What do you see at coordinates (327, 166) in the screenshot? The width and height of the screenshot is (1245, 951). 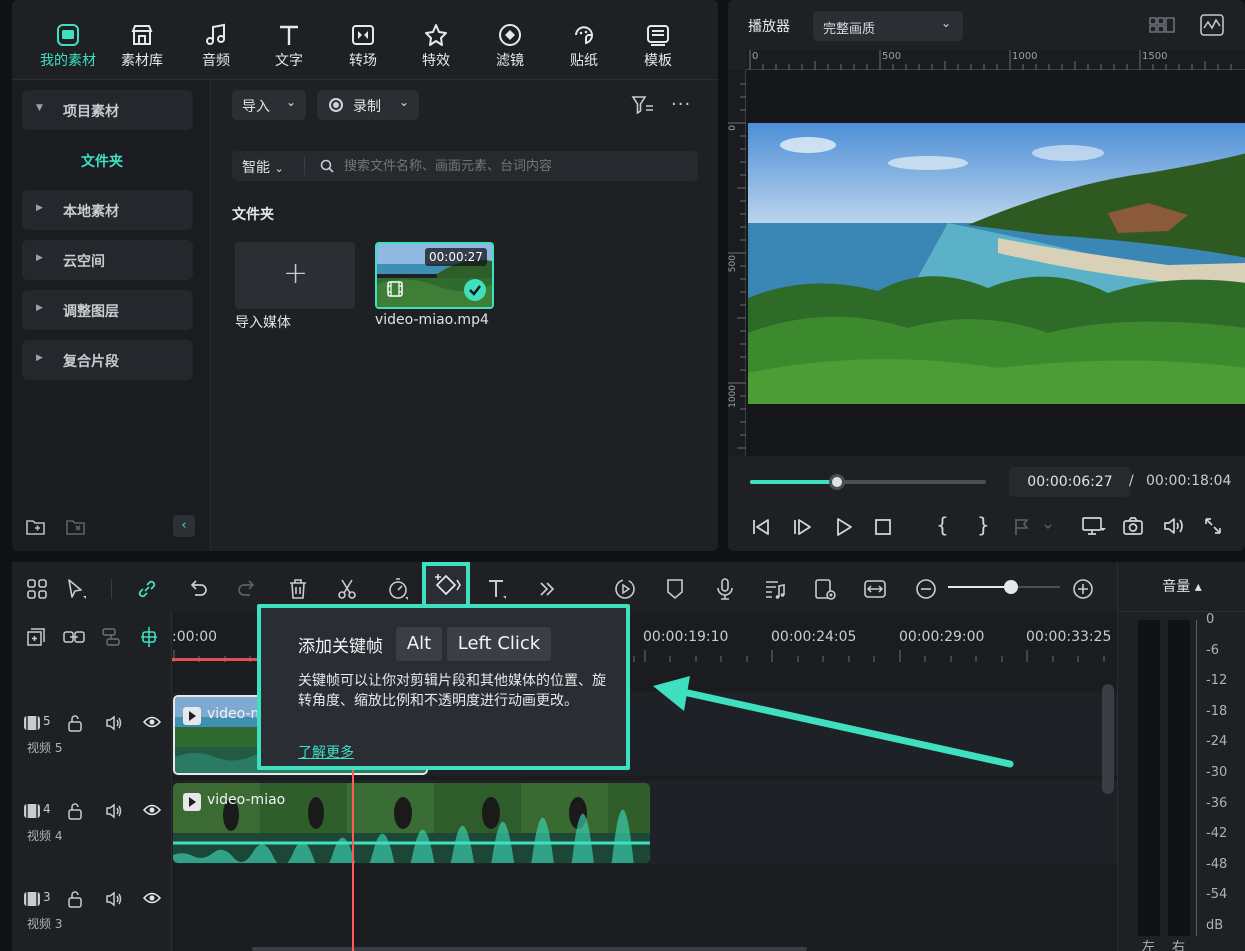 I see `search-icon` at bounding box center [327, 166].